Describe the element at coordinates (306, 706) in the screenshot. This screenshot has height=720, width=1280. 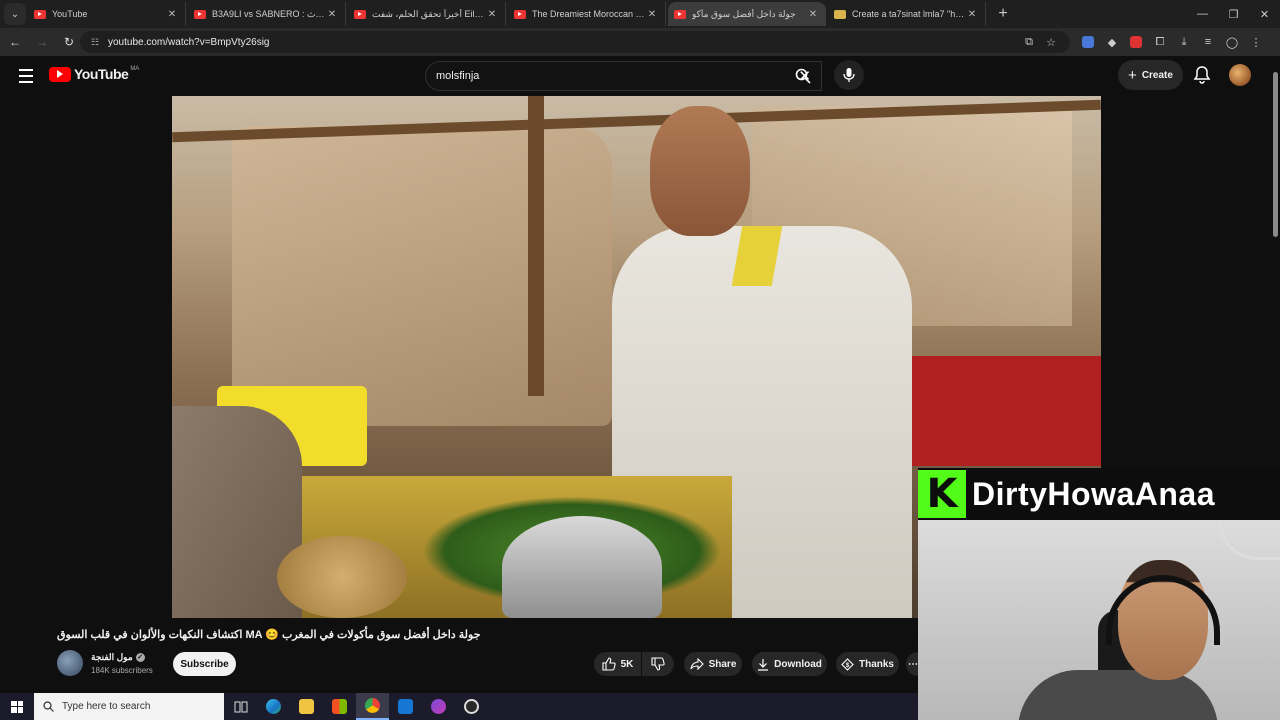
I see `file-explorer-icon` at that location.